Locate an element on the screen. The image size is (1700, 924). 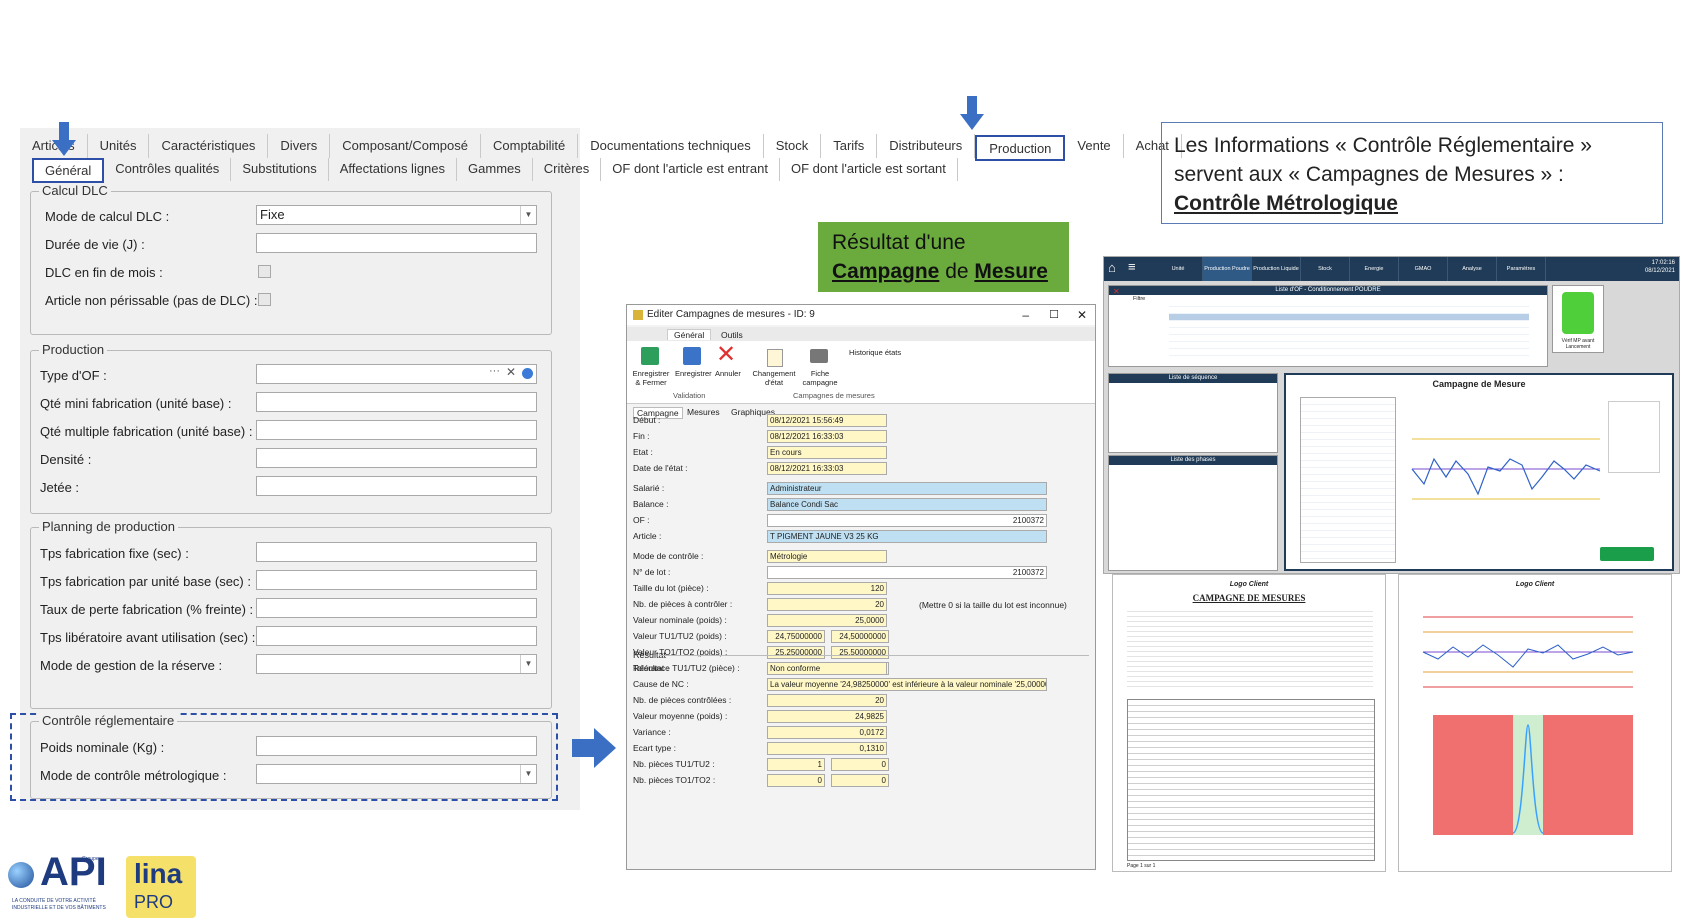
tps-fixe-input is located at coordinates (396, 552).